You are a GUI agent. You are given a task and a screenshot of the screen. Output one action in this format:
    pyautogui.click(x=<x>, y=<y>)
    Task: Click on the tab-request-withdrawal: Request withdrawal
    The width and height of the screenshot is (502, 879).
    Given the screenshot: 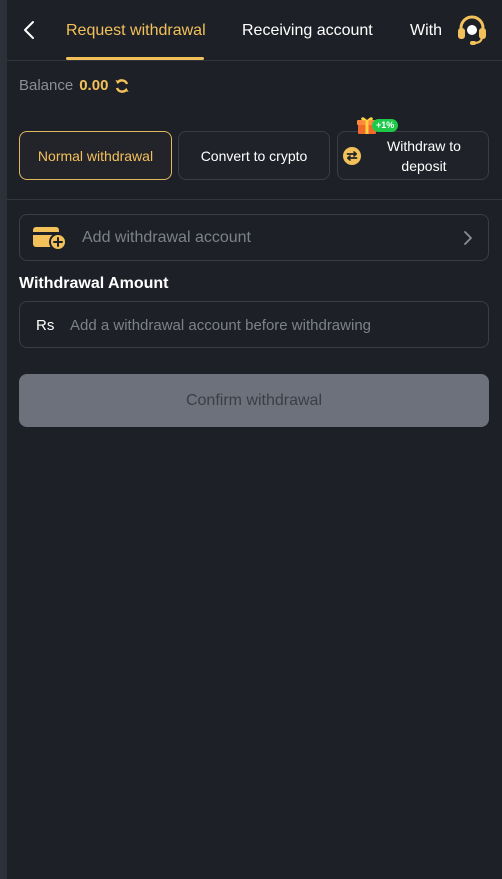 What is the action you would take?
    pyautogui.click(x=136, y=30)
    